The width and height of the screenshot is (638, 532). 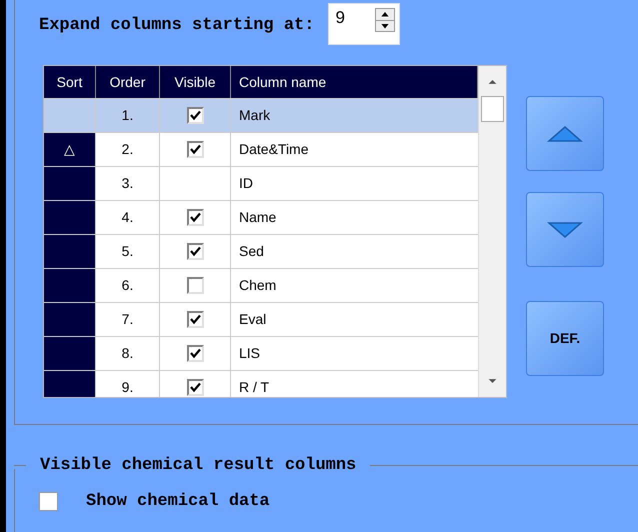 What do you see at coordinates (565, 133) in the screenshot?
I see `up-triangle-icon` at bounding box center [565, 133].